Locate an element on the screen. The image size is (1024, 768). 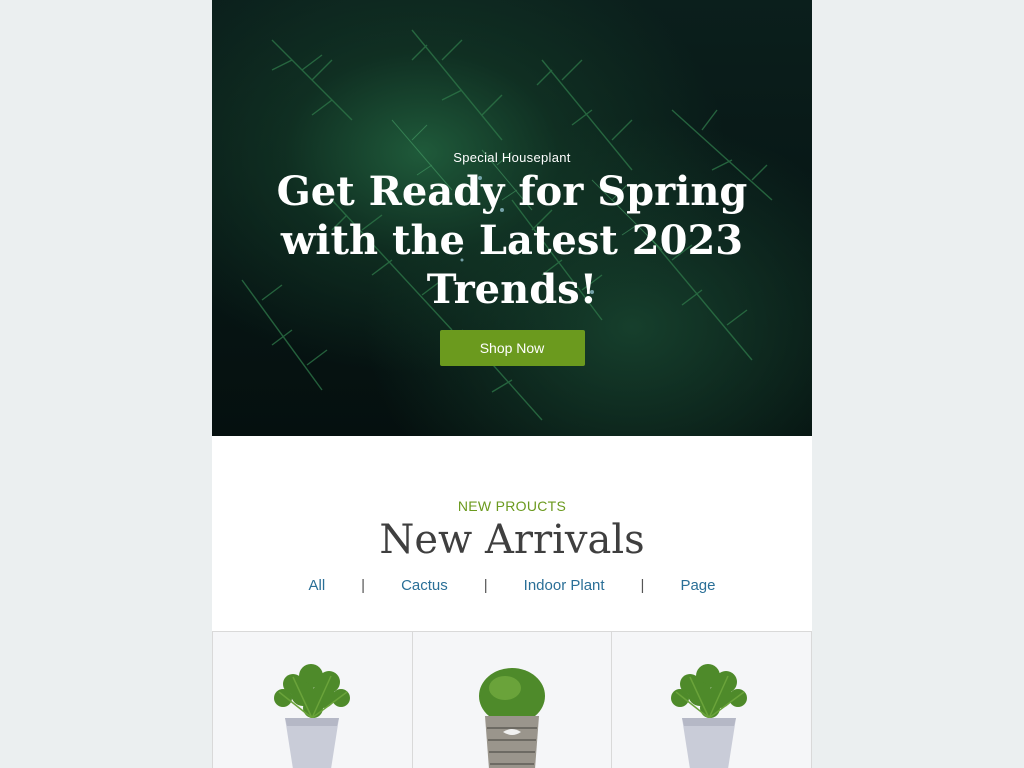
section-eyebrow: NEW PROUCTS is located at coordinates (512, 506).